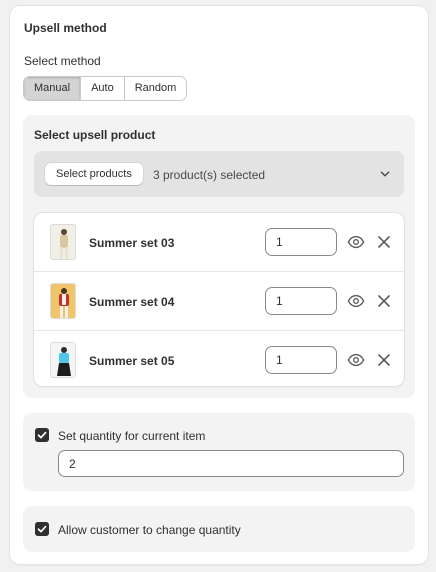 The width and height of the screenshot is (436, 572). I want to click on method-random-button: Random, so click(155, 88).